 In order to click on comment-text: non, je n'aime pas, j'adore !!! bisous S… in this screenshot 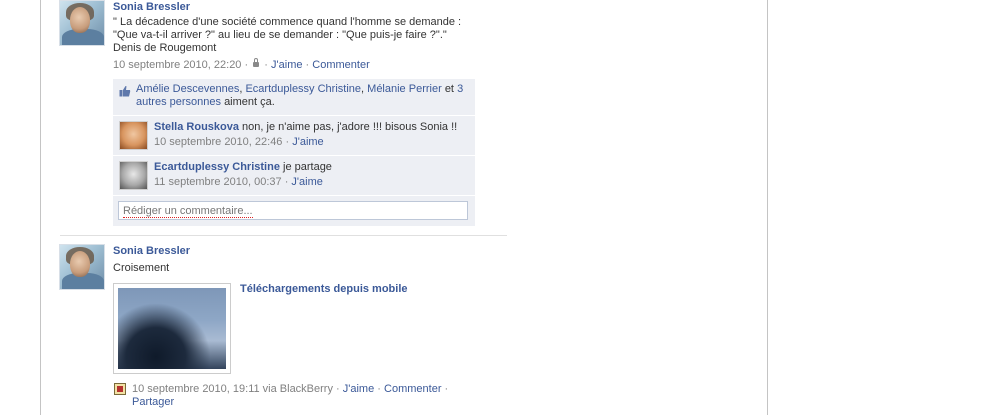, I will do `click(350, 127)`.